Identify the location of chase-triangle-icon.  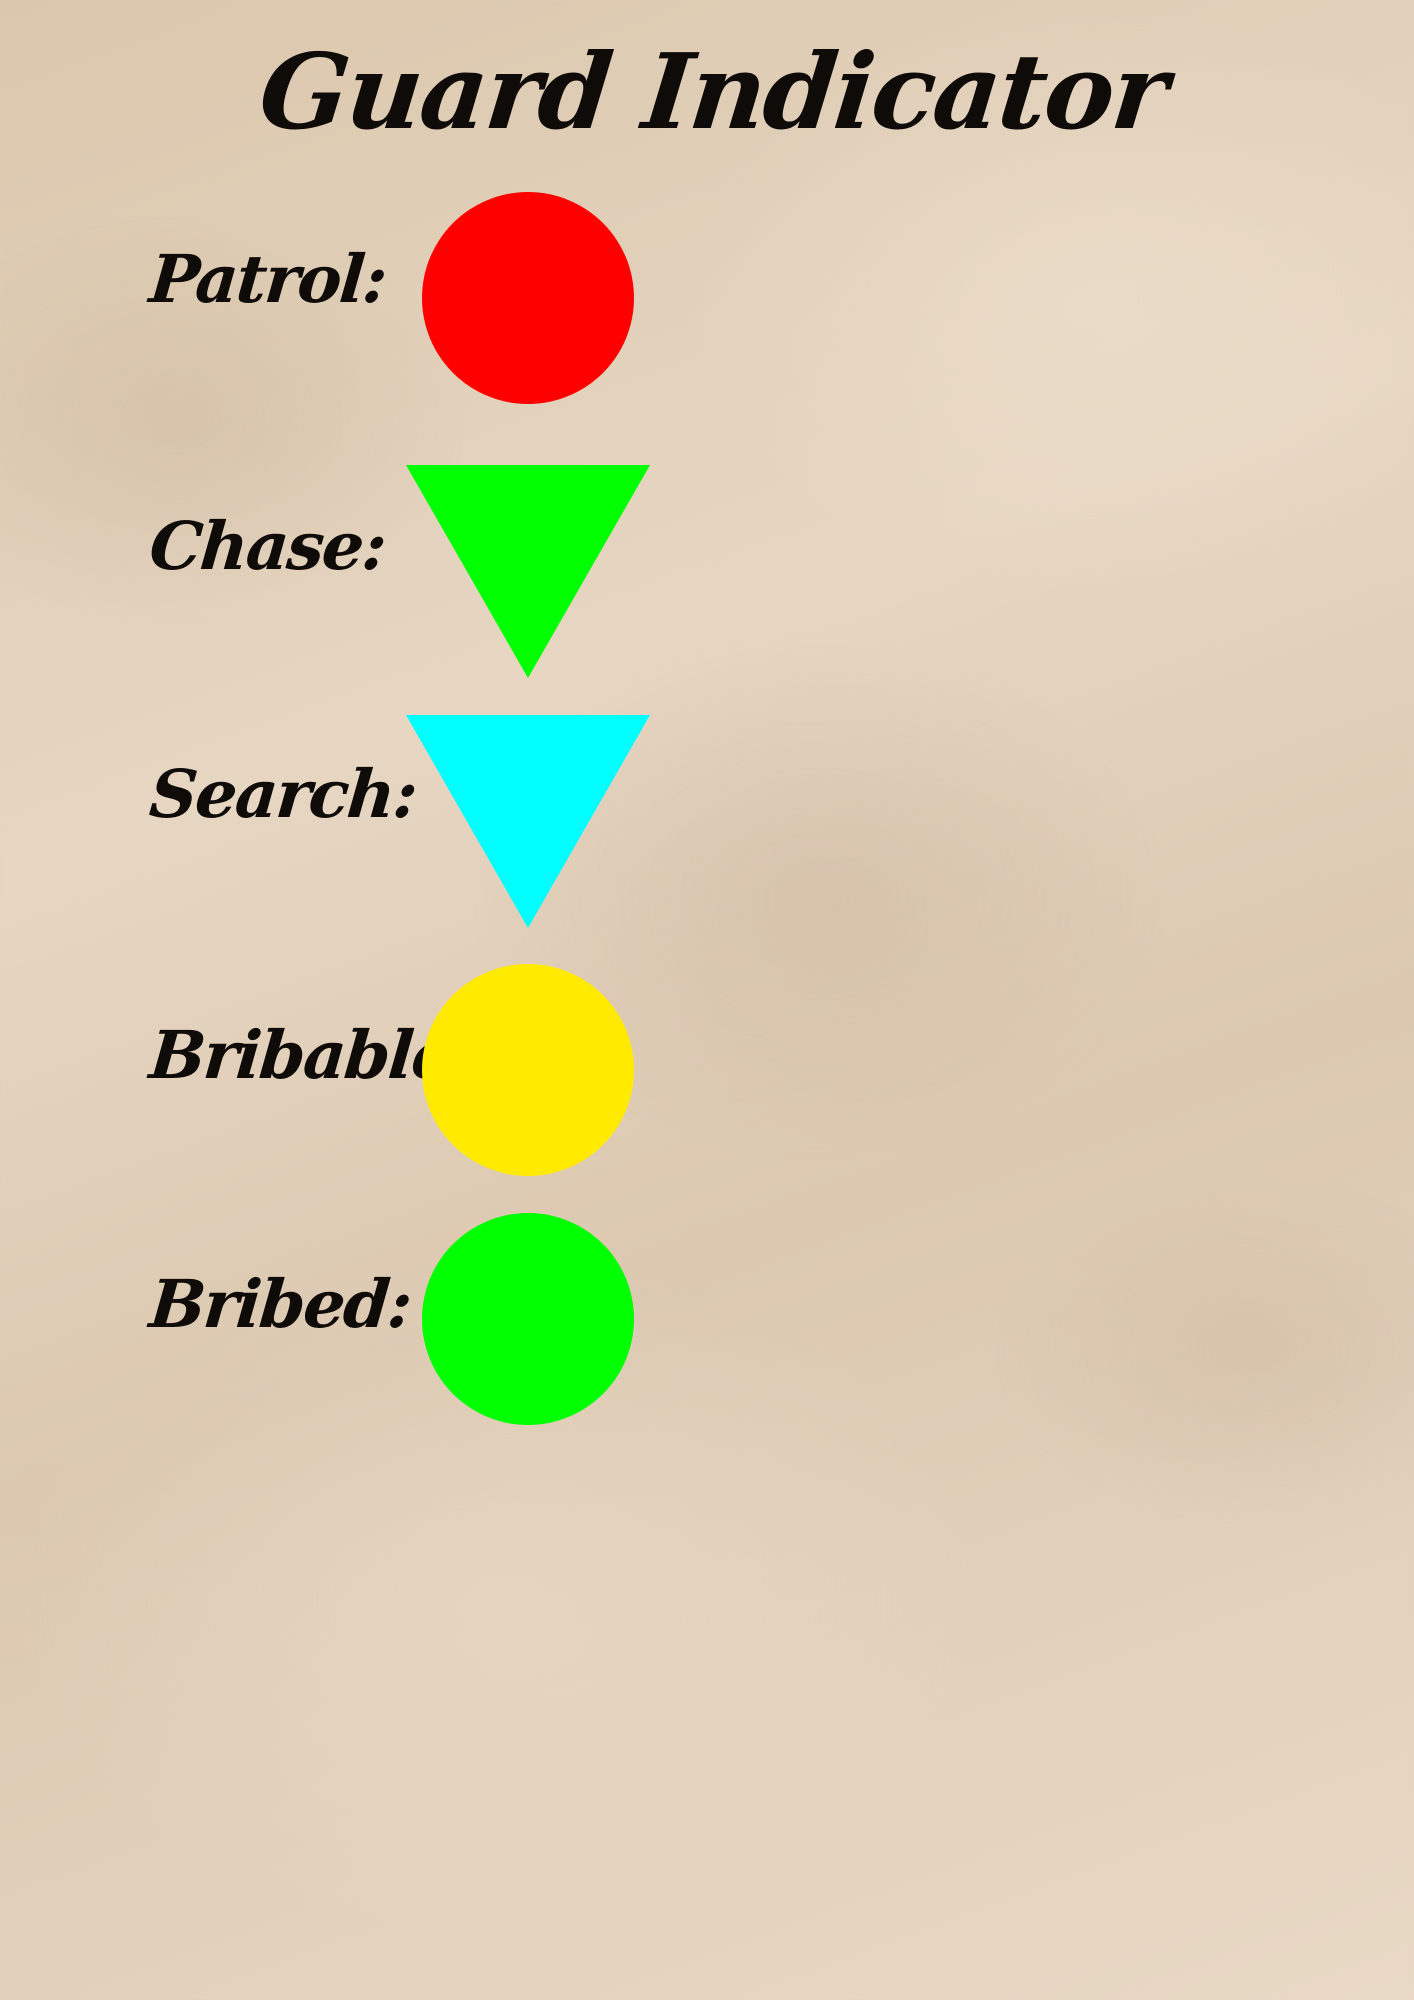
(528, 571).